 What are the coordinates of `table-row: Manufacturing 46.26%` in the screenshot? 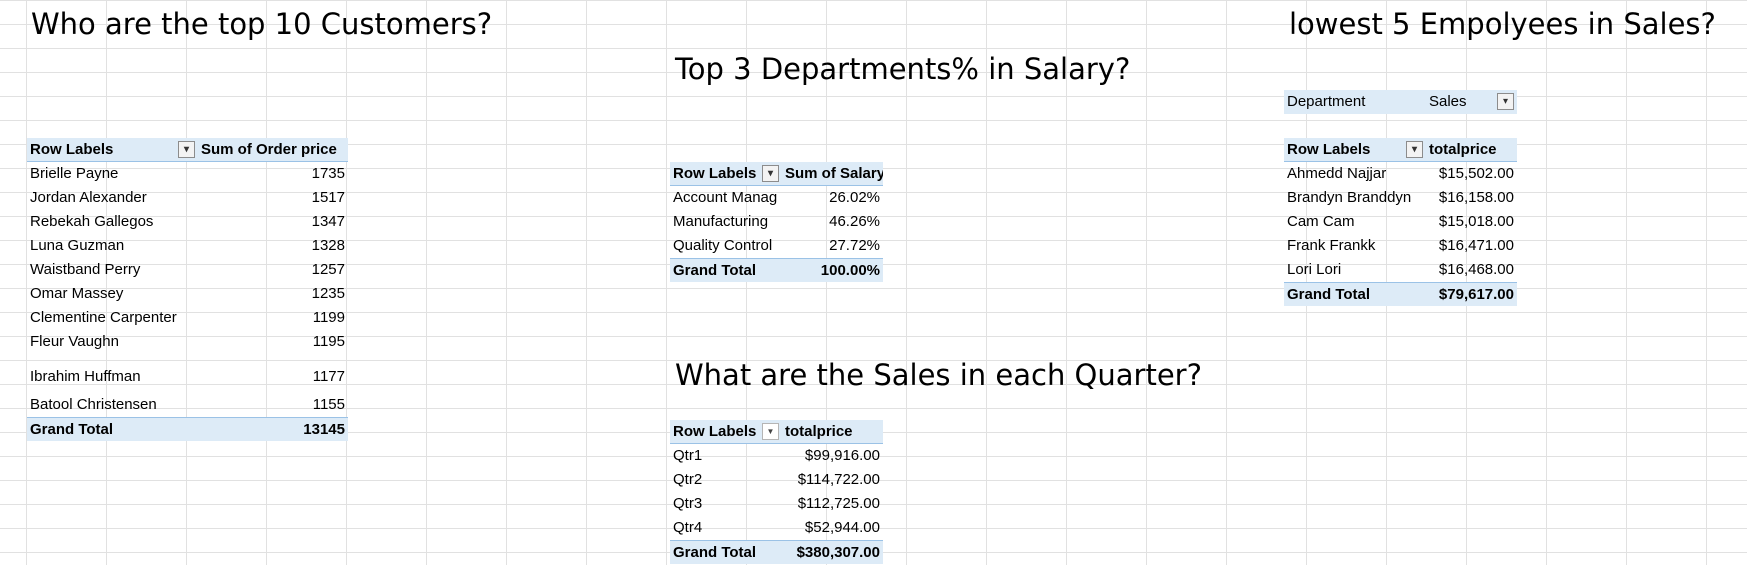 It's located at (776, 222).